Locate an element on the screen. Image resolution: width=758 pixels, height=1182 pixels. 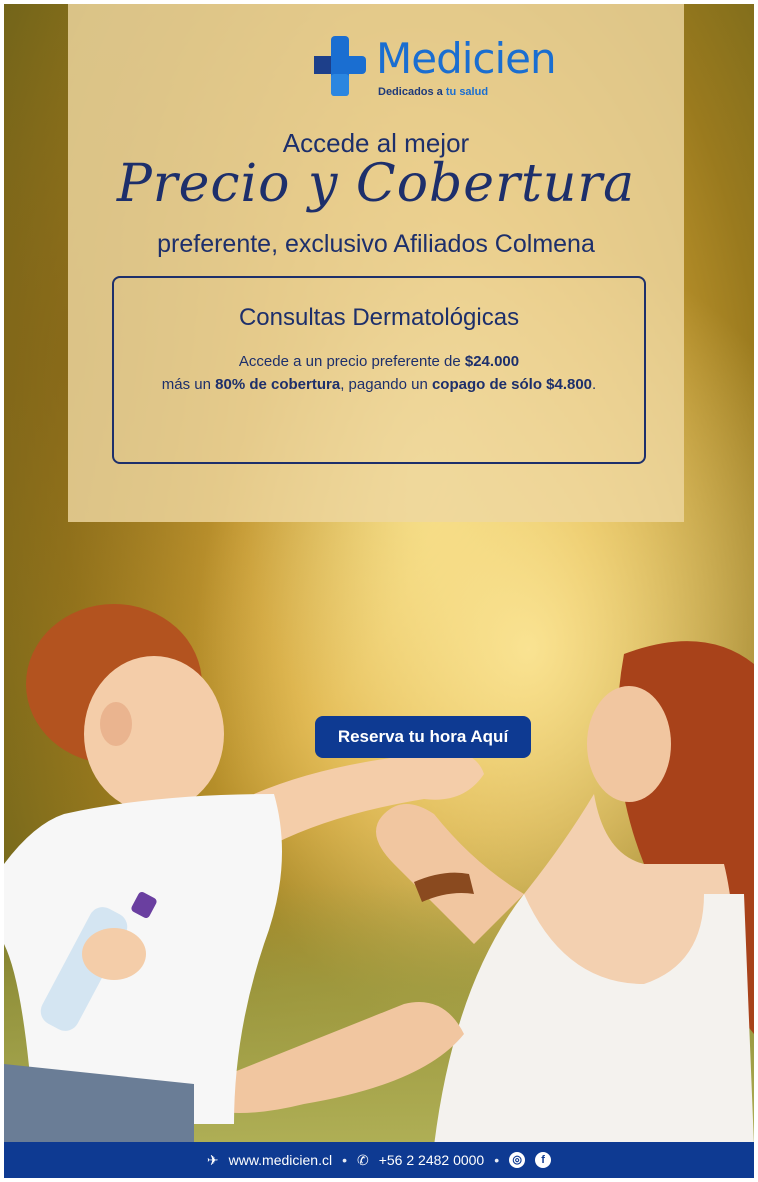
phone-link: +56 2 2482 0000 is located at coordinates (432, 1160).